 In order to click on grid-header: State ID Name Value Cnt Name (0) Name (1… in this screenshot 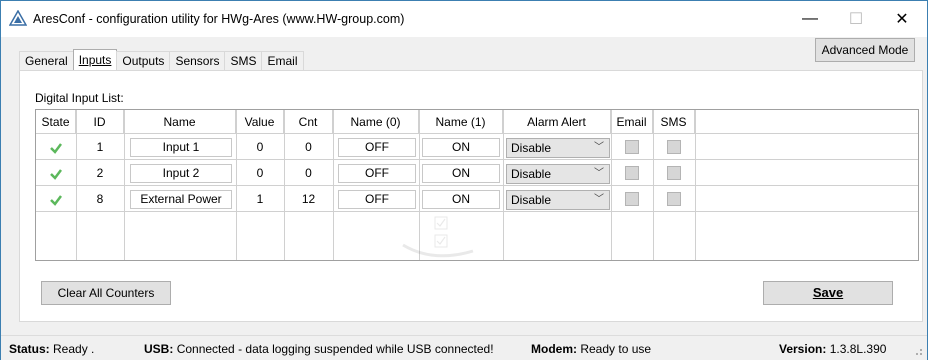, I will do `click(477, 122)`.